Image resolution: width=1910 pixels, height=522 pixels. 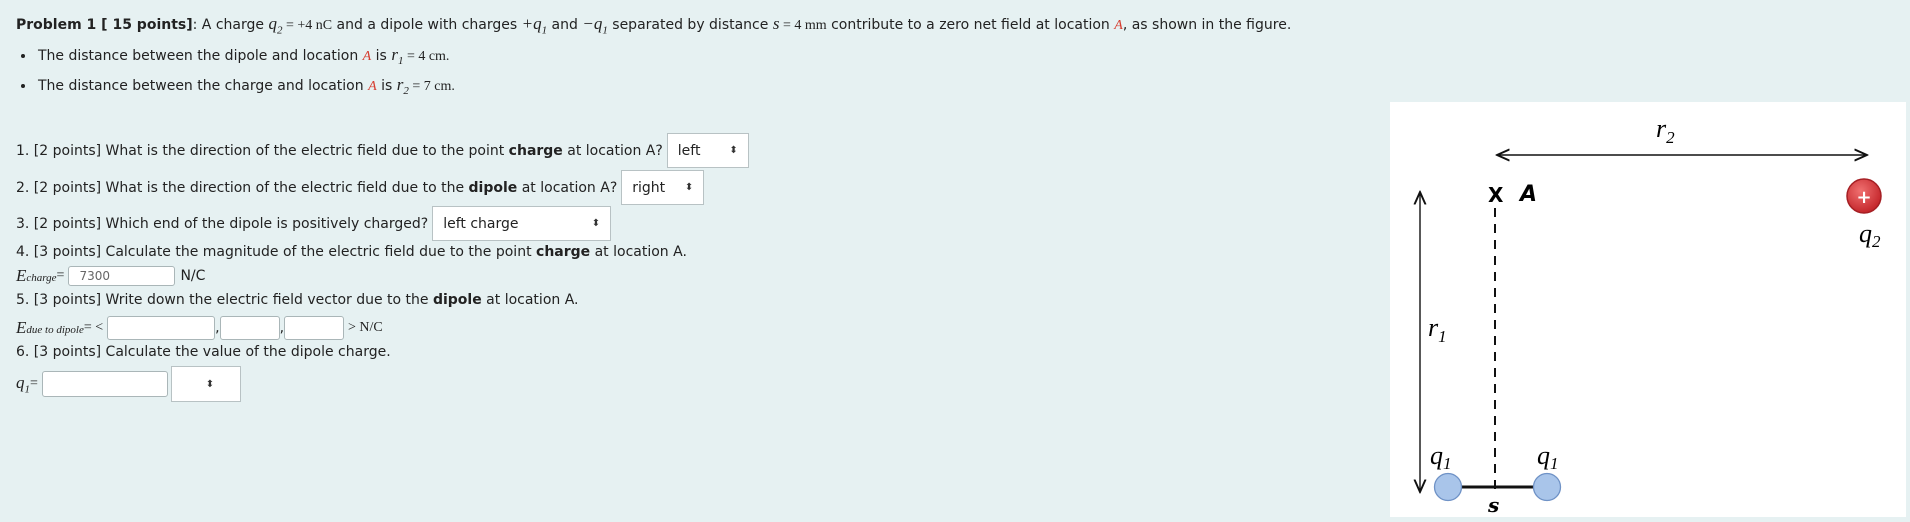 What do you see at coordinates (193, 276) in the screenshot?
I see `unit-label: N/C` at bounding box center [193, 276].